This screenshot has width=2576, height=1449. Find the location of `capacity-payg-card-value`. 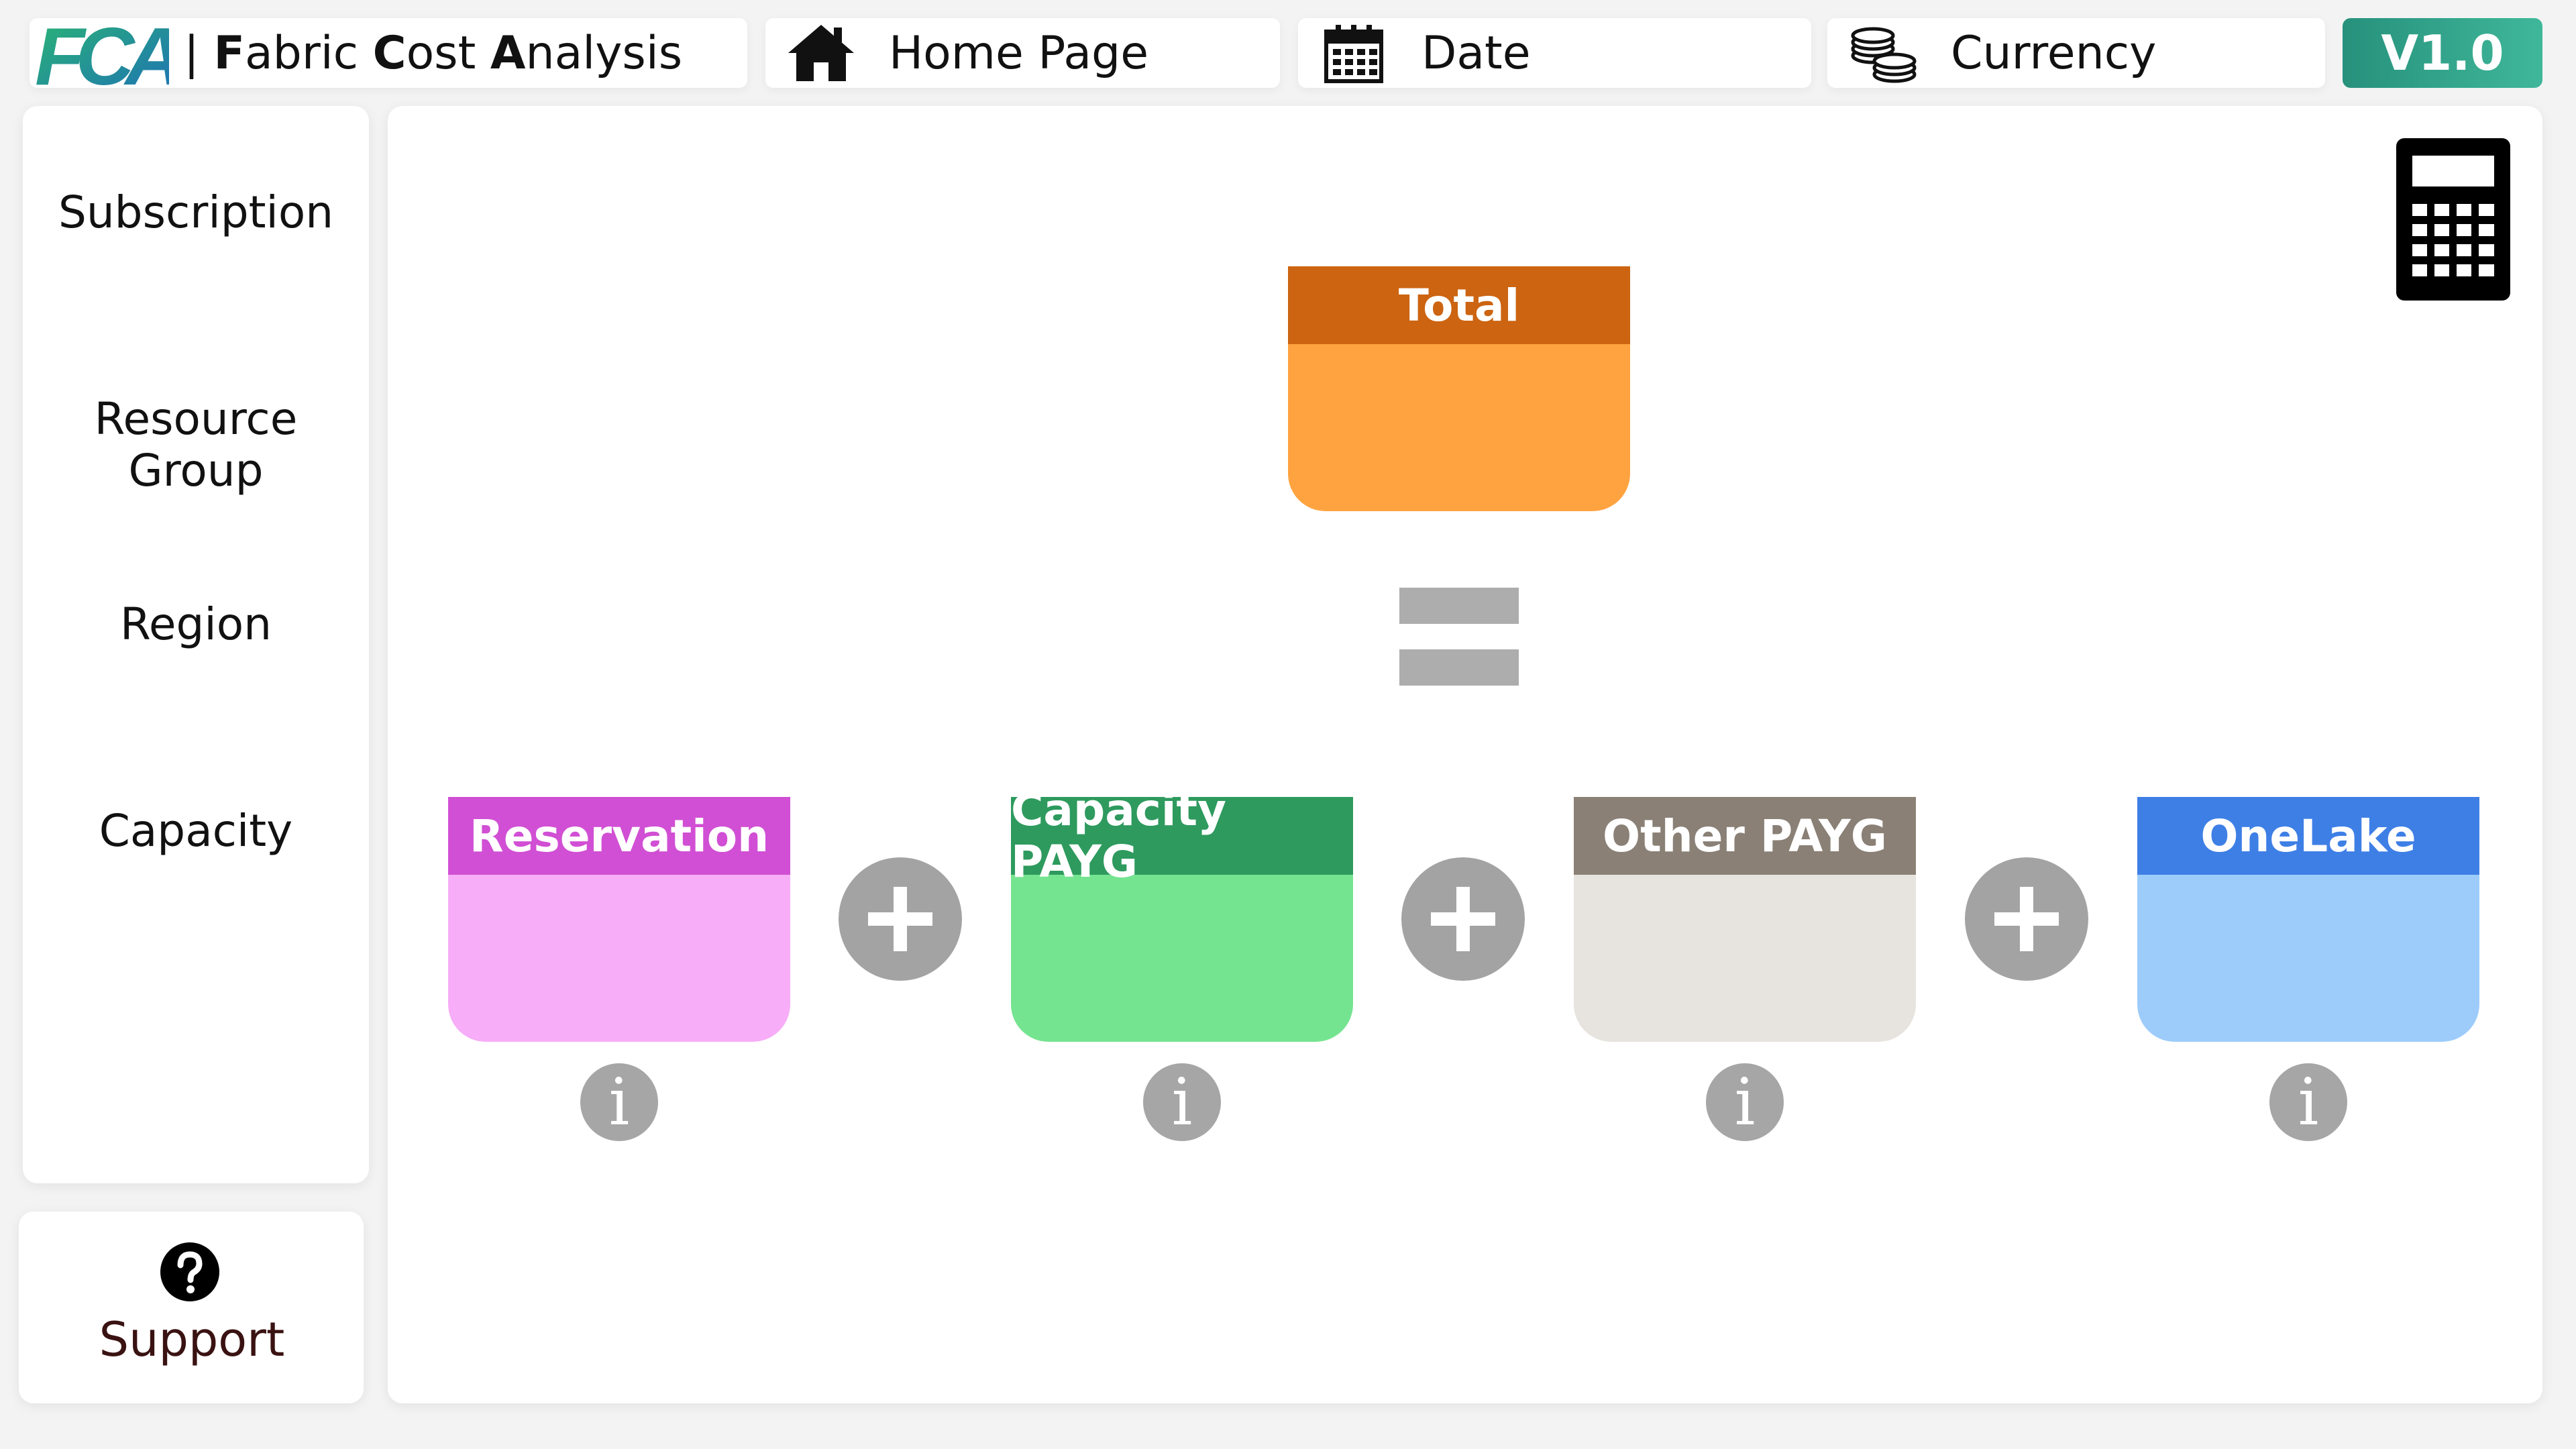

capacity-payg-card-value is located at coordinates (1182, 958).